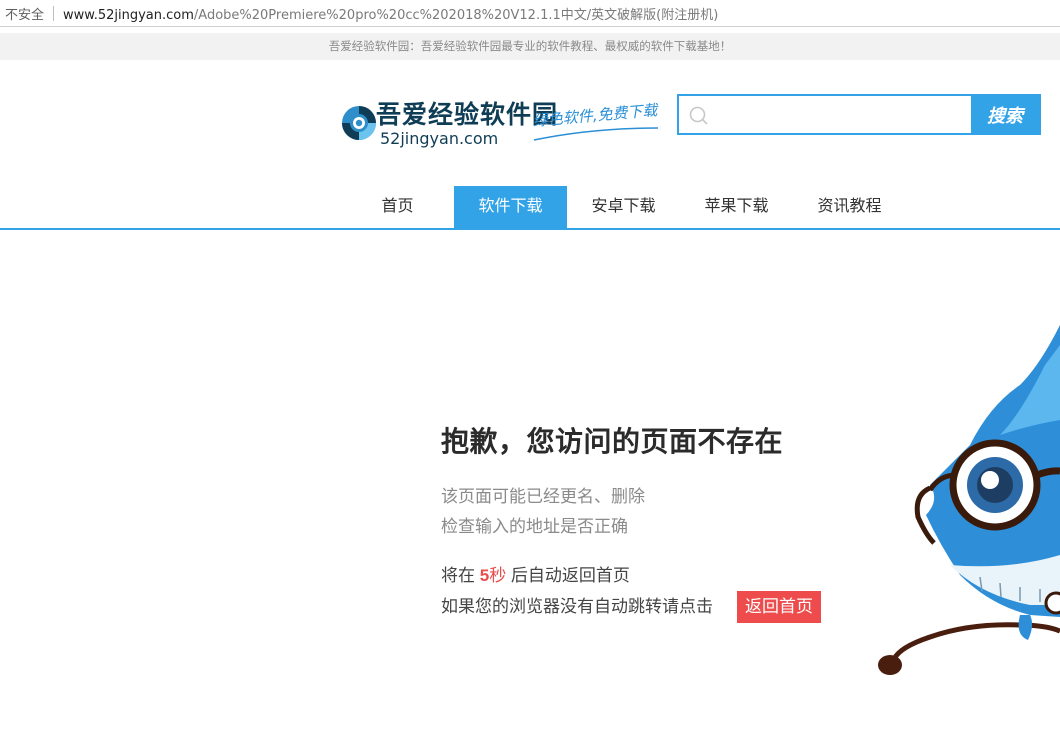 The height and width of the screenshot is (750, 1060). What do you see at coordinates (543, 496) in the screenshot?
I see `error-hint-renamed: 该页面可能已经更名、删除` at bounding box center [543, 496].